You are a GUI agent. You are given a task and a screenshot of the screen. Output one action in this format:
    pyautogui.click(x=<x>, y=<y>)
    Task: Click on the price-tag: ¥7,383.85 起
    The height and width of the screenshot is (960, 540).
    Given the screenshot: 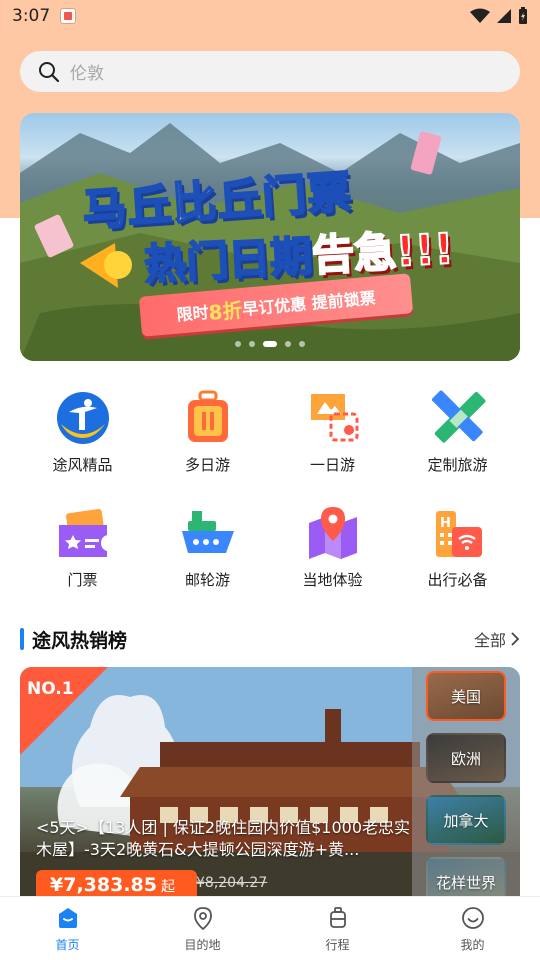 What is the action you would take?
    pyautogui.click(x=116, y=883)
    